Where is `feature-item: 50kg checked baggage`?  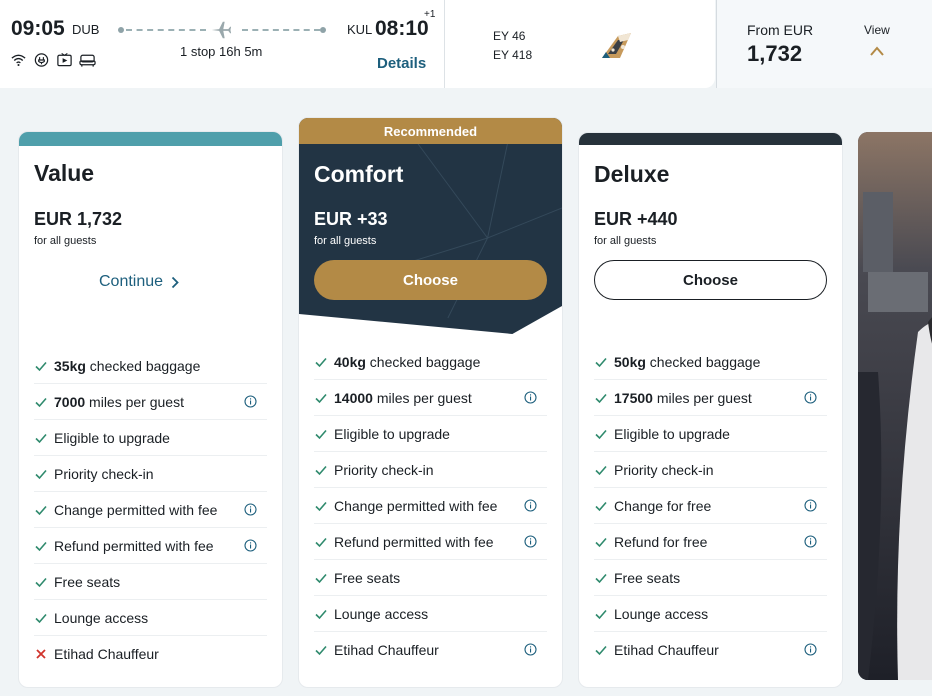
feature-item: 50kg checked baggage is located at coordinates (710, 362).